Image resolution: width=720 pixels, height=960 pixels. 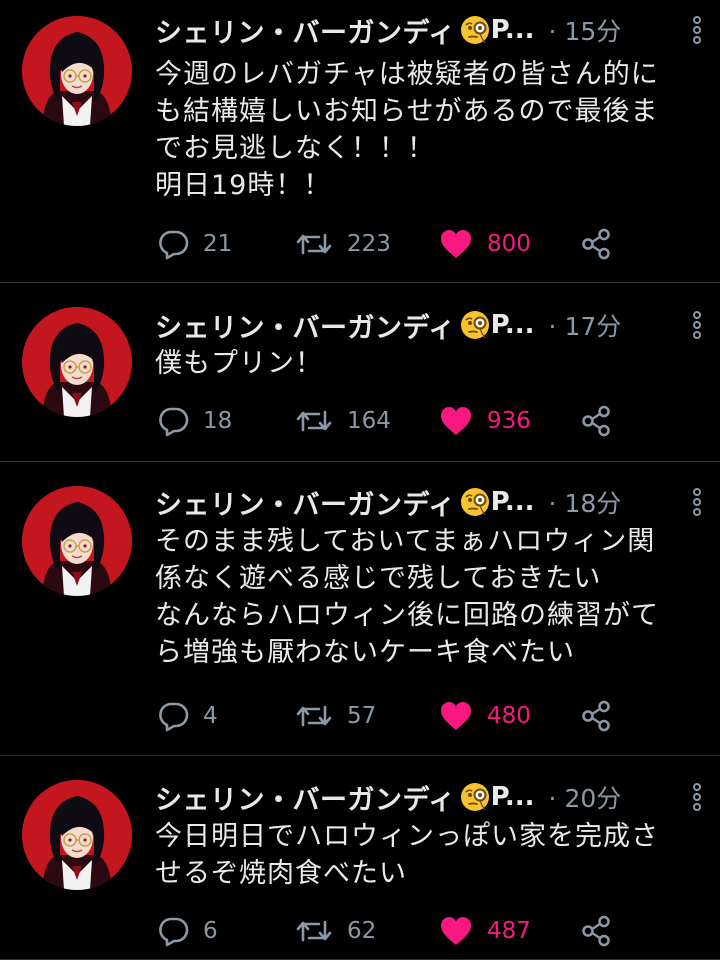 What do you see at coordinates (369, 421) in the screenshot?
I see `retweet-count: 164` at bounding box center [369, 421].